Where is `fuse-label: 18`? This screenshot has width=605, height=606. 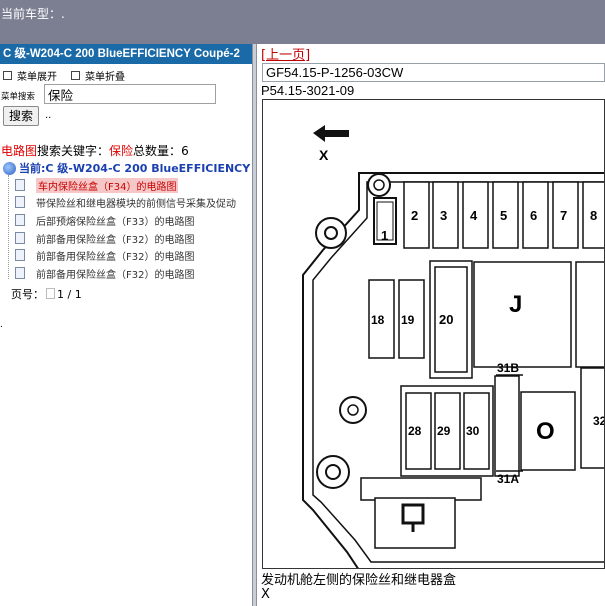 fuse-label: 18 is located at coordinates (378, 320).